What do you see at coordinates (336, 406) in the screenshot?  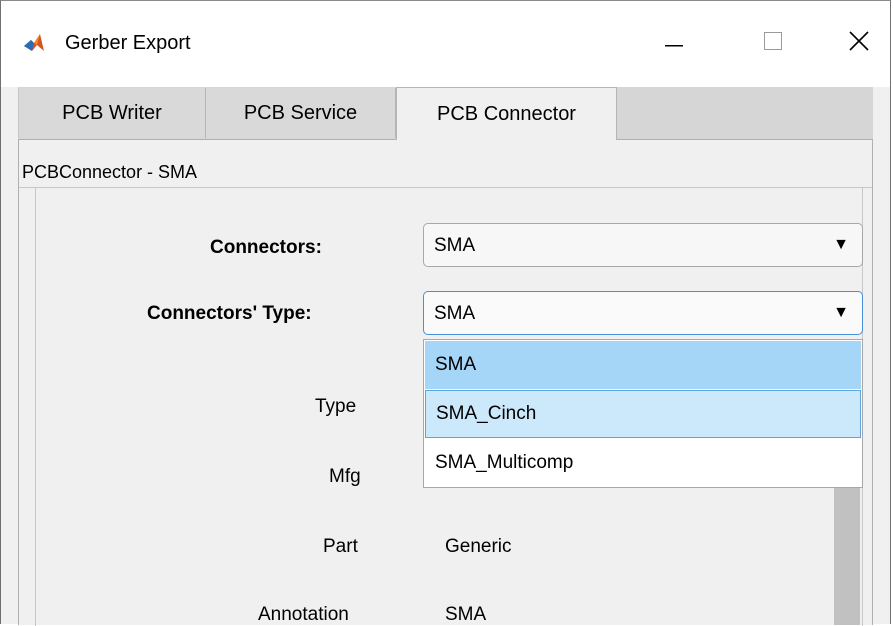 I see `type-label: Type` at bounding box center [336, 406].